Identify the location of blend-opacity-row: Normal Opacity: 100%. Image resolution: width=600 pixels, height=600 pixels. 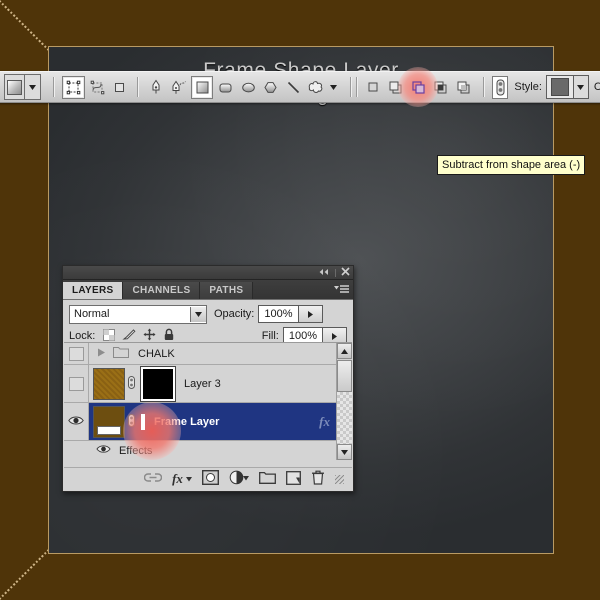
(208, 314).